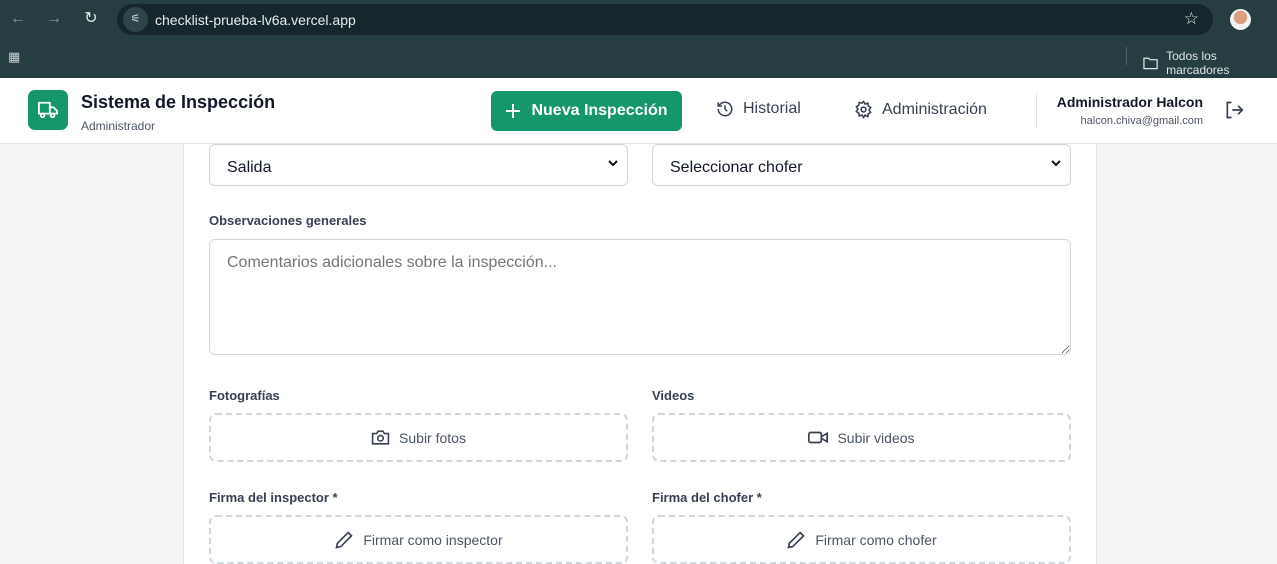  What do you see at coordinates (1191, 19) in the screenshot?
I see `bookmark-star-icon: ☆` at bounding box center [1191, 19].